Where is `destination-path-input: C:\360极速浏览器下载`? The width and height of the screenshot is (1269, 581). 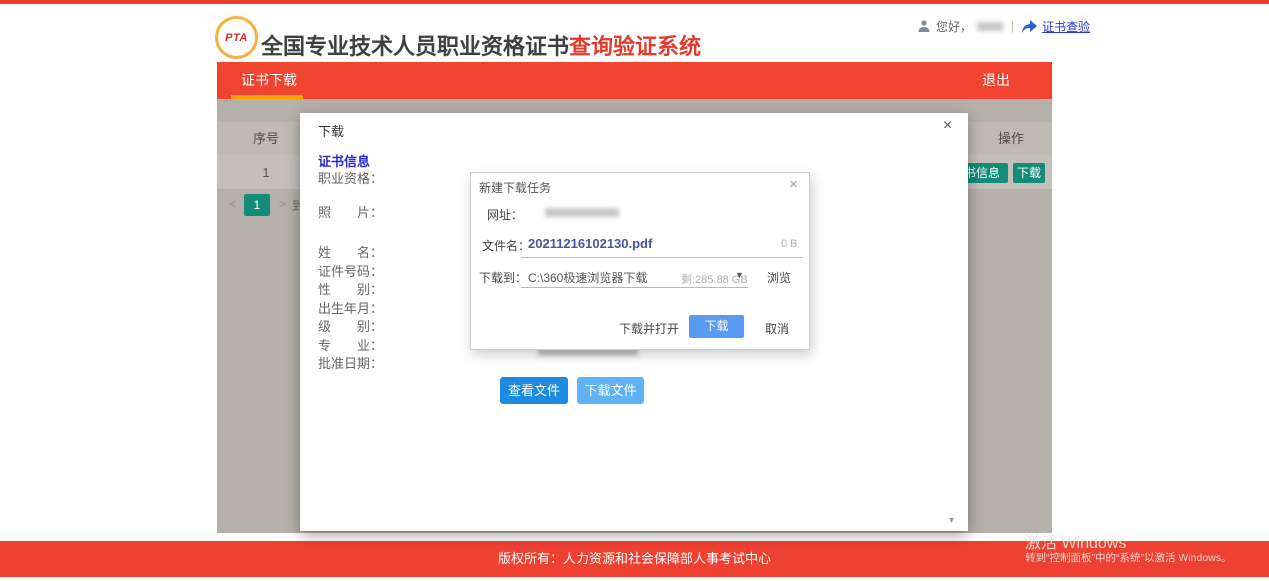 destination-path-input: C:\360极速浏览器下载 is located at coordinates (587, 277).